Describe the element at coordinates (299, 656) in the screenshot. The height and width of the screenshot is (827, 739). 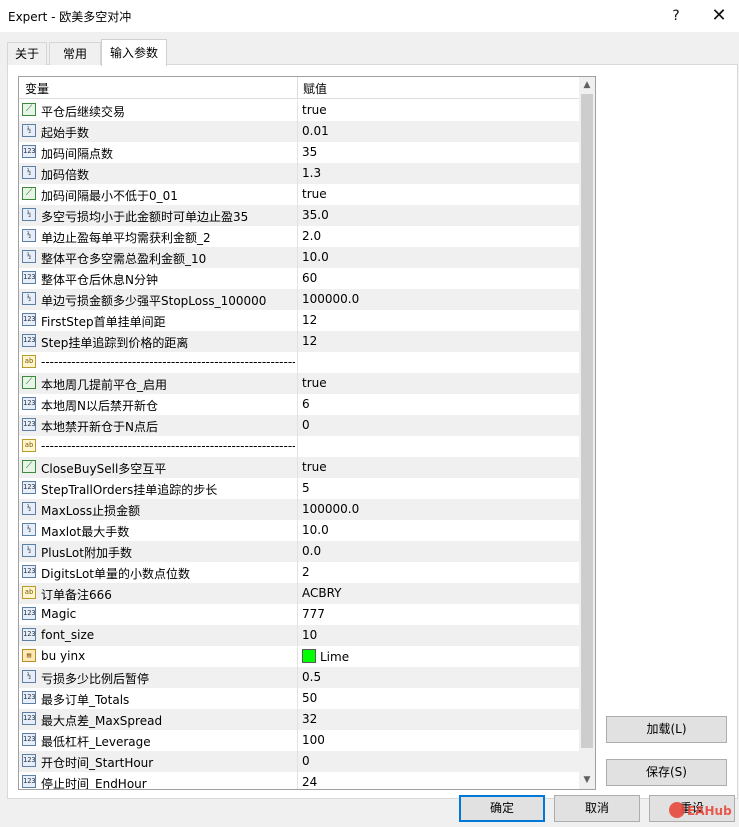
I see `param-row: ▤ bu yinx Lime` at that location.